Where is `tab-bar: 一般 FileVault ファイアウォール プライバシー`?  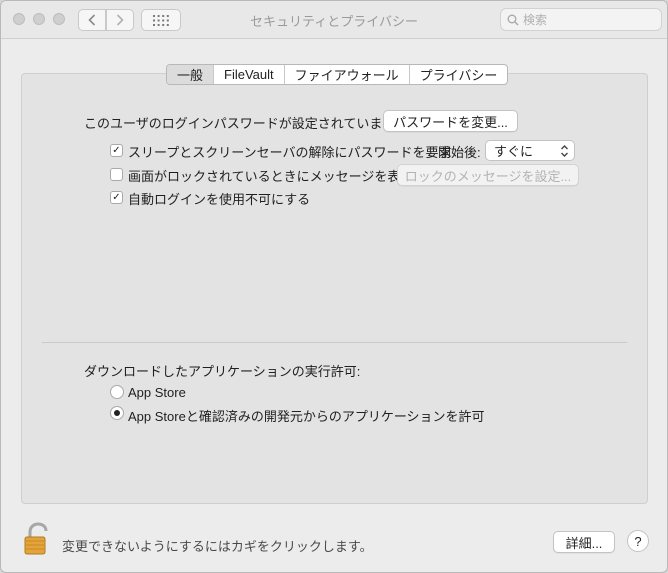
tab-bar: 一般 FileVault ファイアウォール プライバシー is located at coordinates (337, 74).